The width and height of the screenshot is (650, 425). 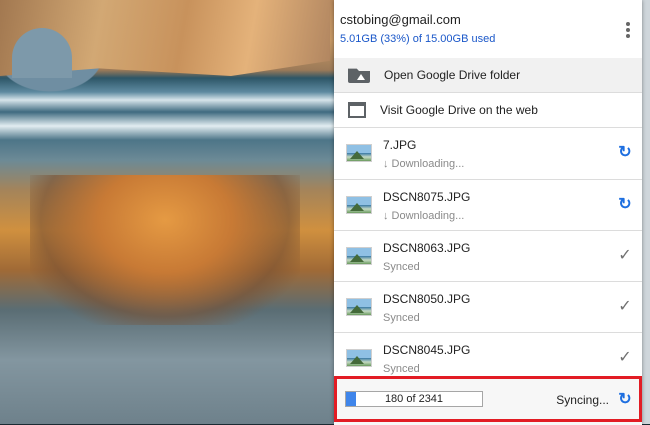 I want to click on storage-usage: 5.01GB (33%) of 15.00GB used, so click(x=417, y=39).